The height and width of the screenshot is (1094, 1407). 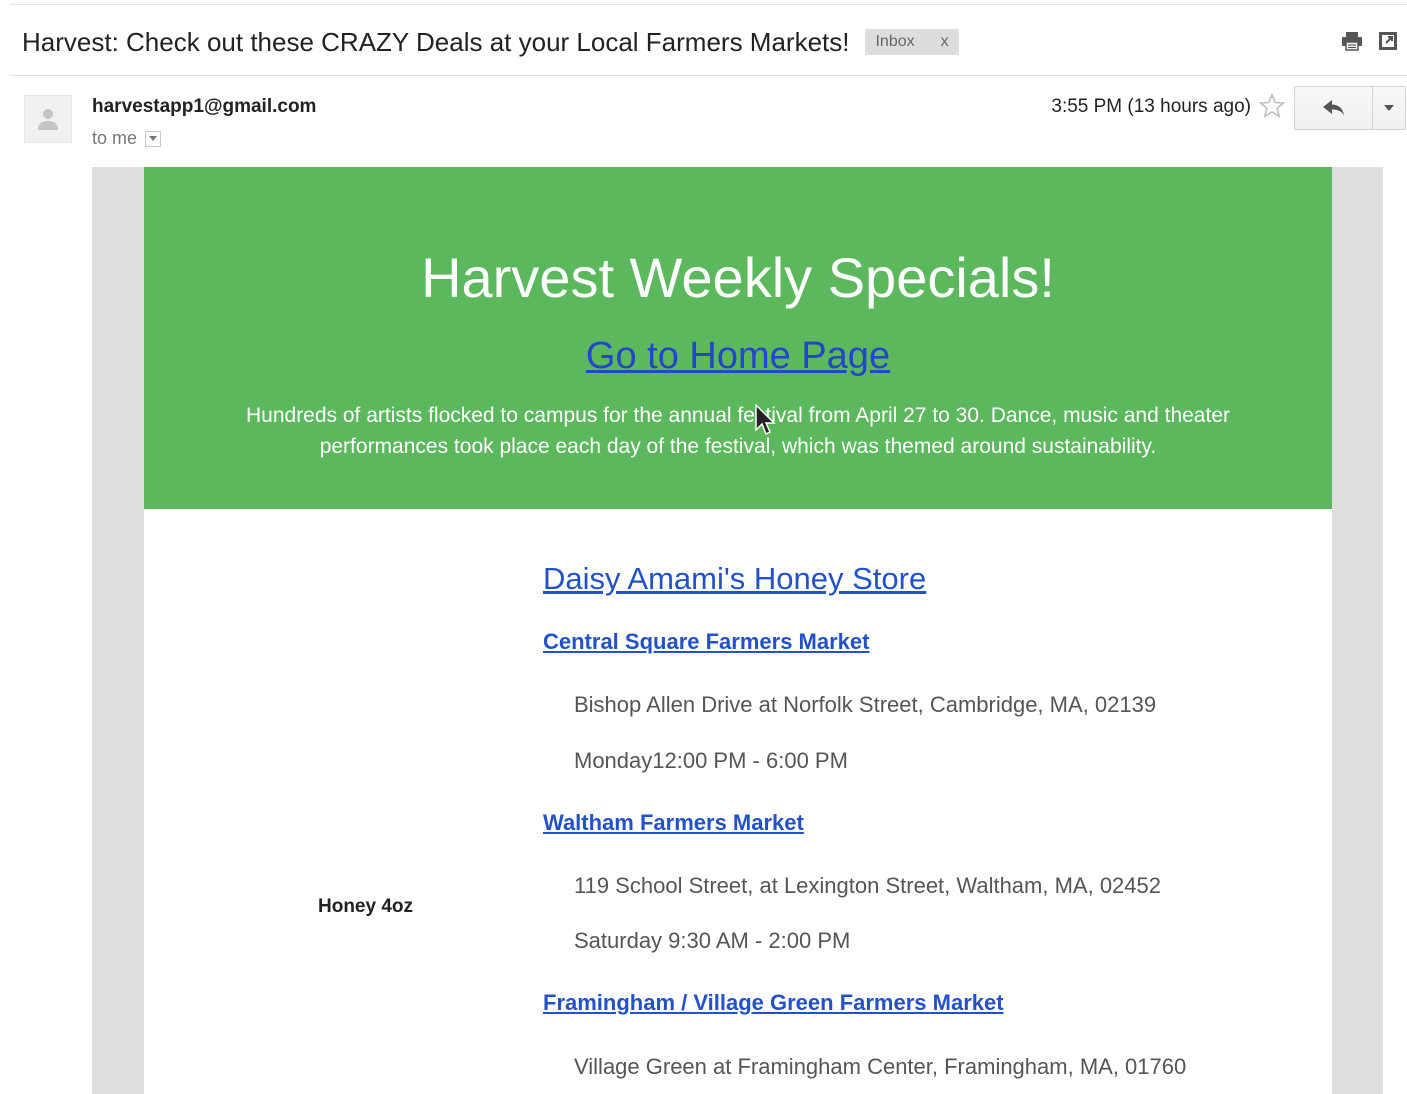 I want to click on header-divider, so click(x=708, y=75).